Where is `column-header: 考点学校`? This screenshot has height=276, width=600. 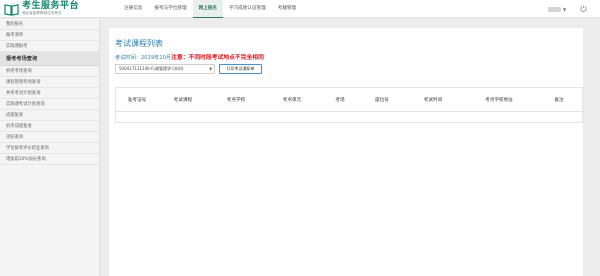
column-header: 考点学校 is located at coordinates (236, 100).